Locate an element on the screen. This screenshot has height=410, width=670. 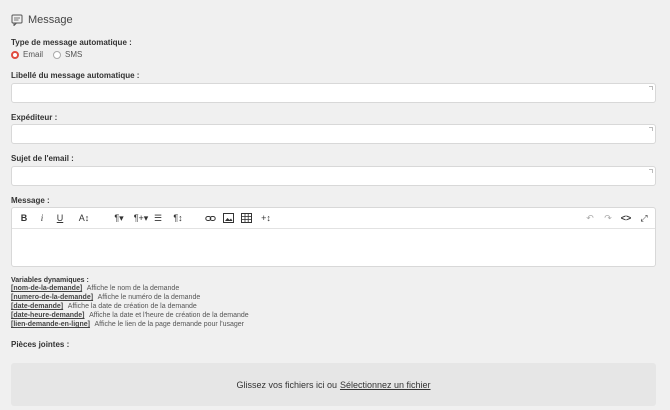
image-icon-glyph is located at coordinates (228, 218).